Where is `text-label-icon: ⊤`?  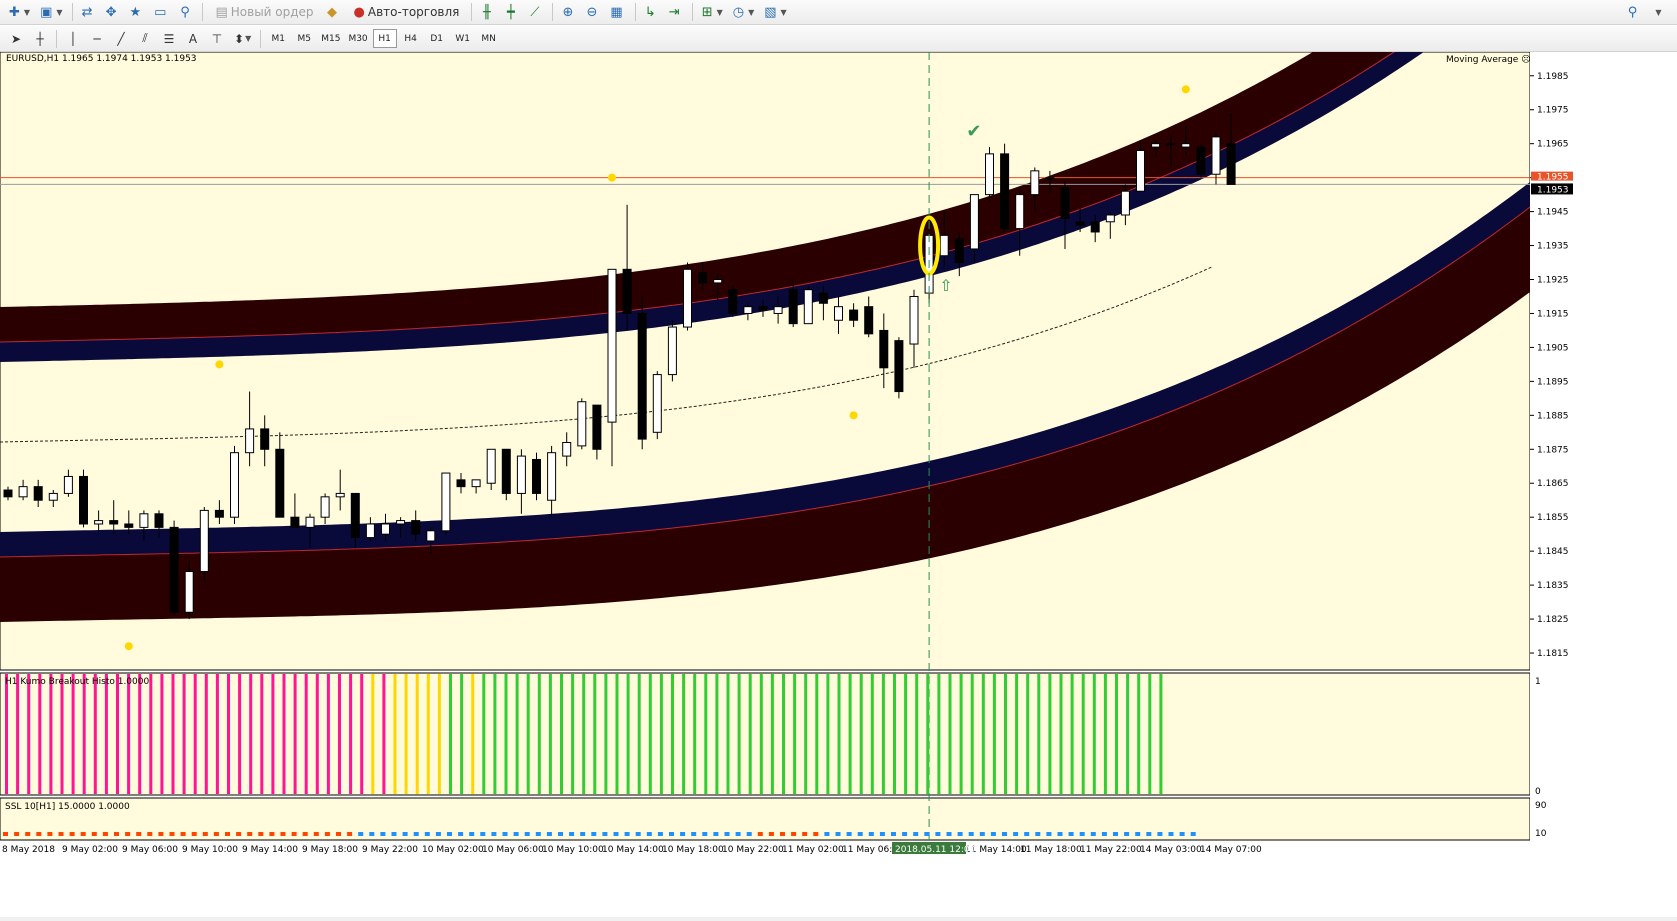 text-label-icon: ⊤ is located at coordinates (217, 38).